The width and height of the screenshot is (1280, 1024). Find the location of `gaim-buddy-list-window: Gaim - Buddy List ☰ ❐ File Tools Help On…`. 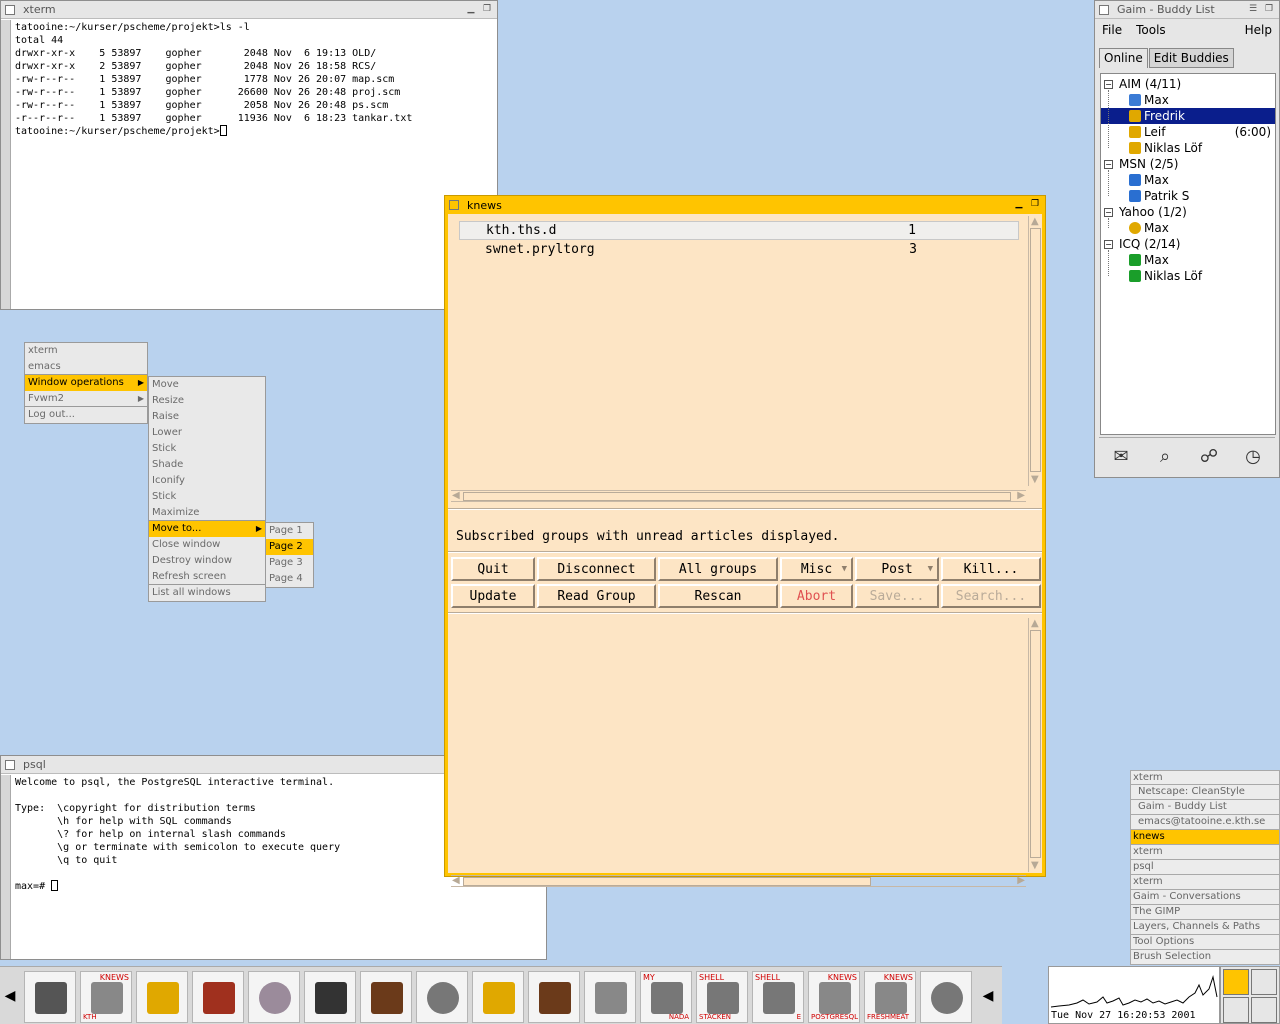

gaim-buddy-list-window: Gaim - Buddy List ☰ ❐ File Tools Help On… is located at coordinates (1187, 239).